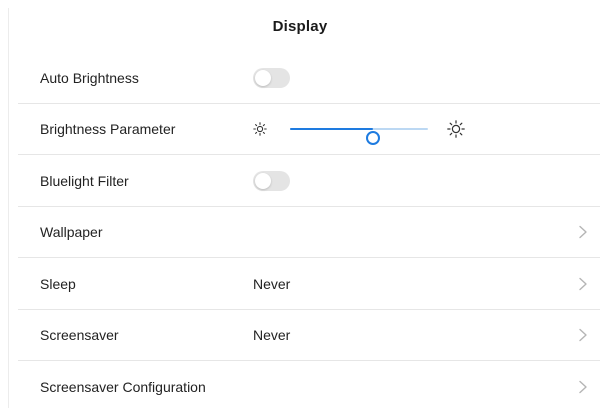  What do you see at coordinates (300, 181) in the screenshot?
I see `bluelight-filter-row: Bluelight Filter` at bounding box center [300, 181].